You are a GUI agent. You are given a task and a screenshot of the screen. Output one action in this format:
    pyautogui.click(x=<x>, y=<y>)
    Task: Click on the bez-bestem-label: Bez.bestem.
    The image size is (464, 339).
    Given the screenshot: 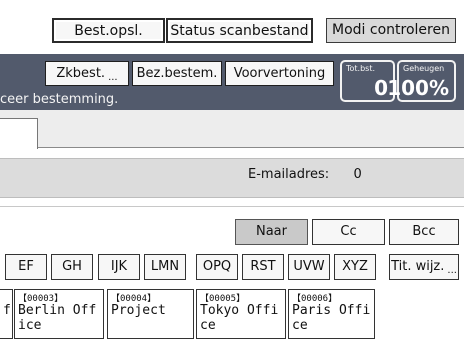 What is the action you would take?
    pyautogui.click(x=177, y=73)
    